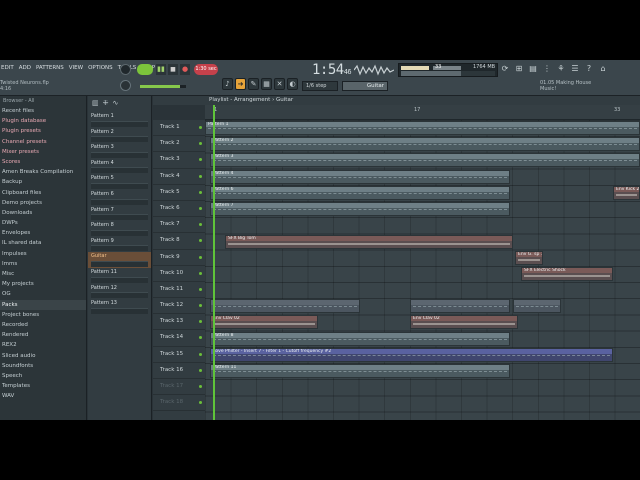 The image size is (640, 480). What do you see at coordinates (567, 274) in the screenshot?
I see `audio-clip: SFX Electric Shock` at bounding box center [567, 274].